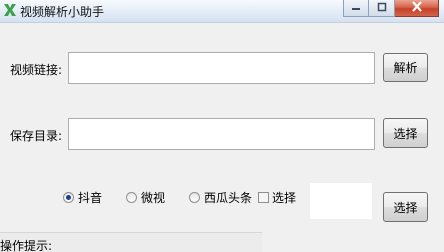 This screenshot has width=444, height=252. I want to click on close-button, so click(417, 8).